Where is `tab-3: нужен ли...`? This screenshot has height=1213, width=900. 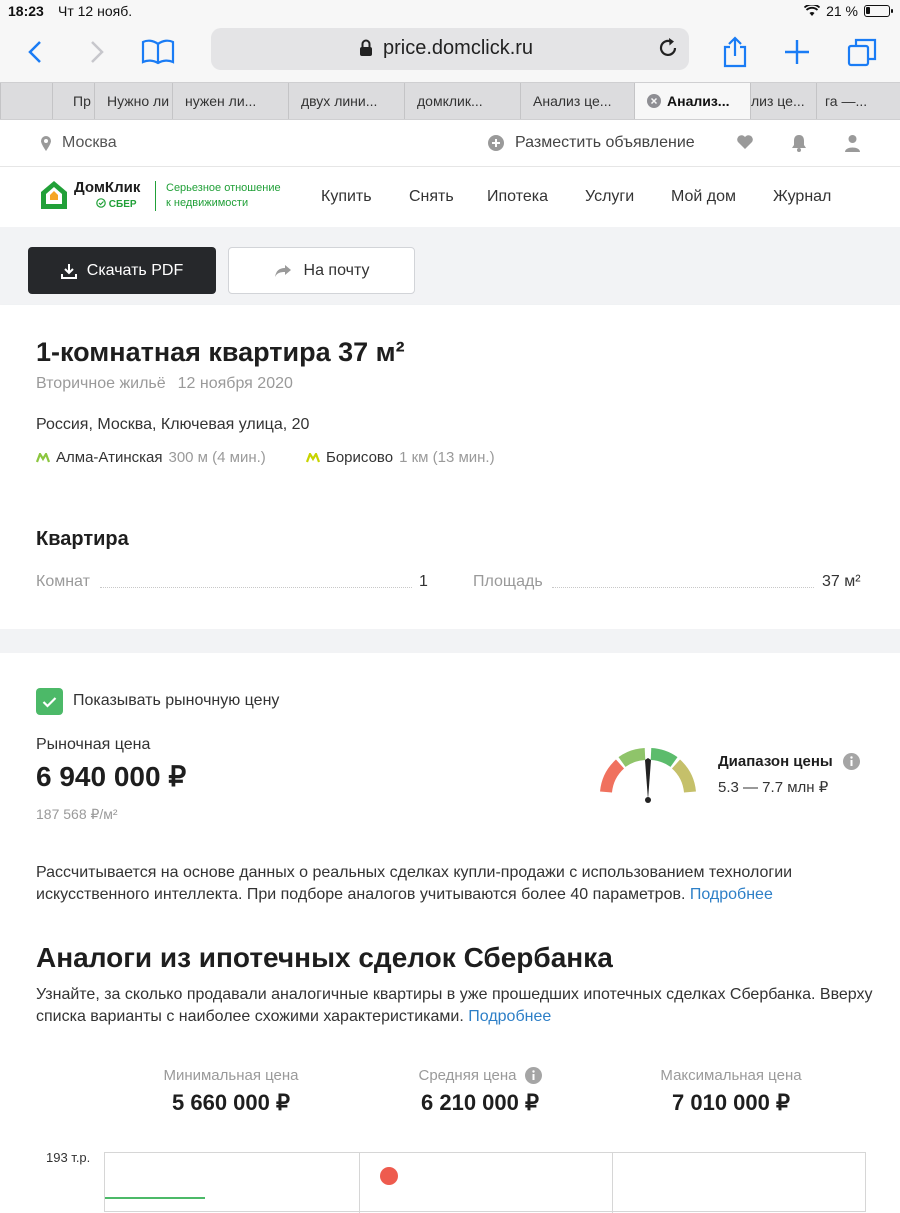 tab-3: нужен ли... is located at coordinates (230, 101).